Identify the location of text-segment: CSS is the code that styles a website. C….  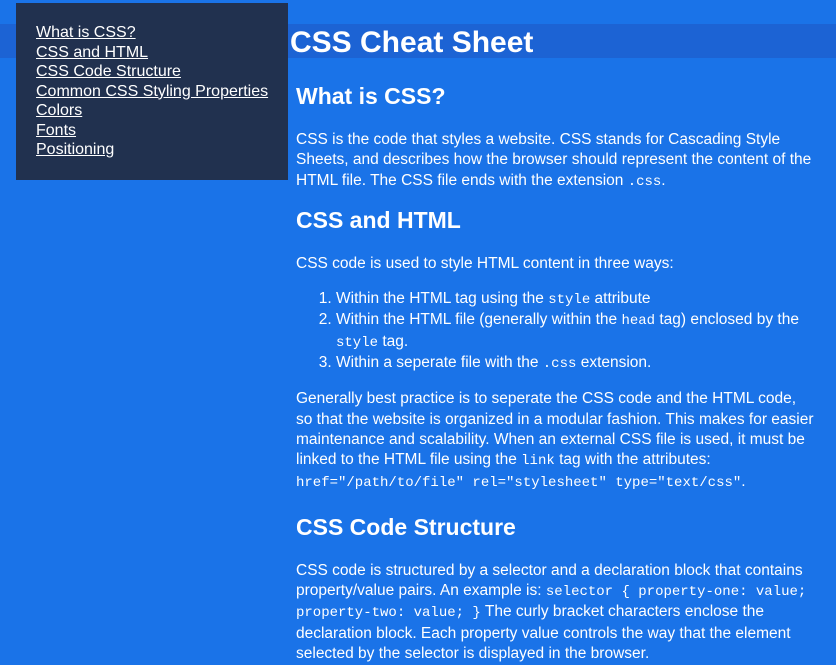
(554, 160).